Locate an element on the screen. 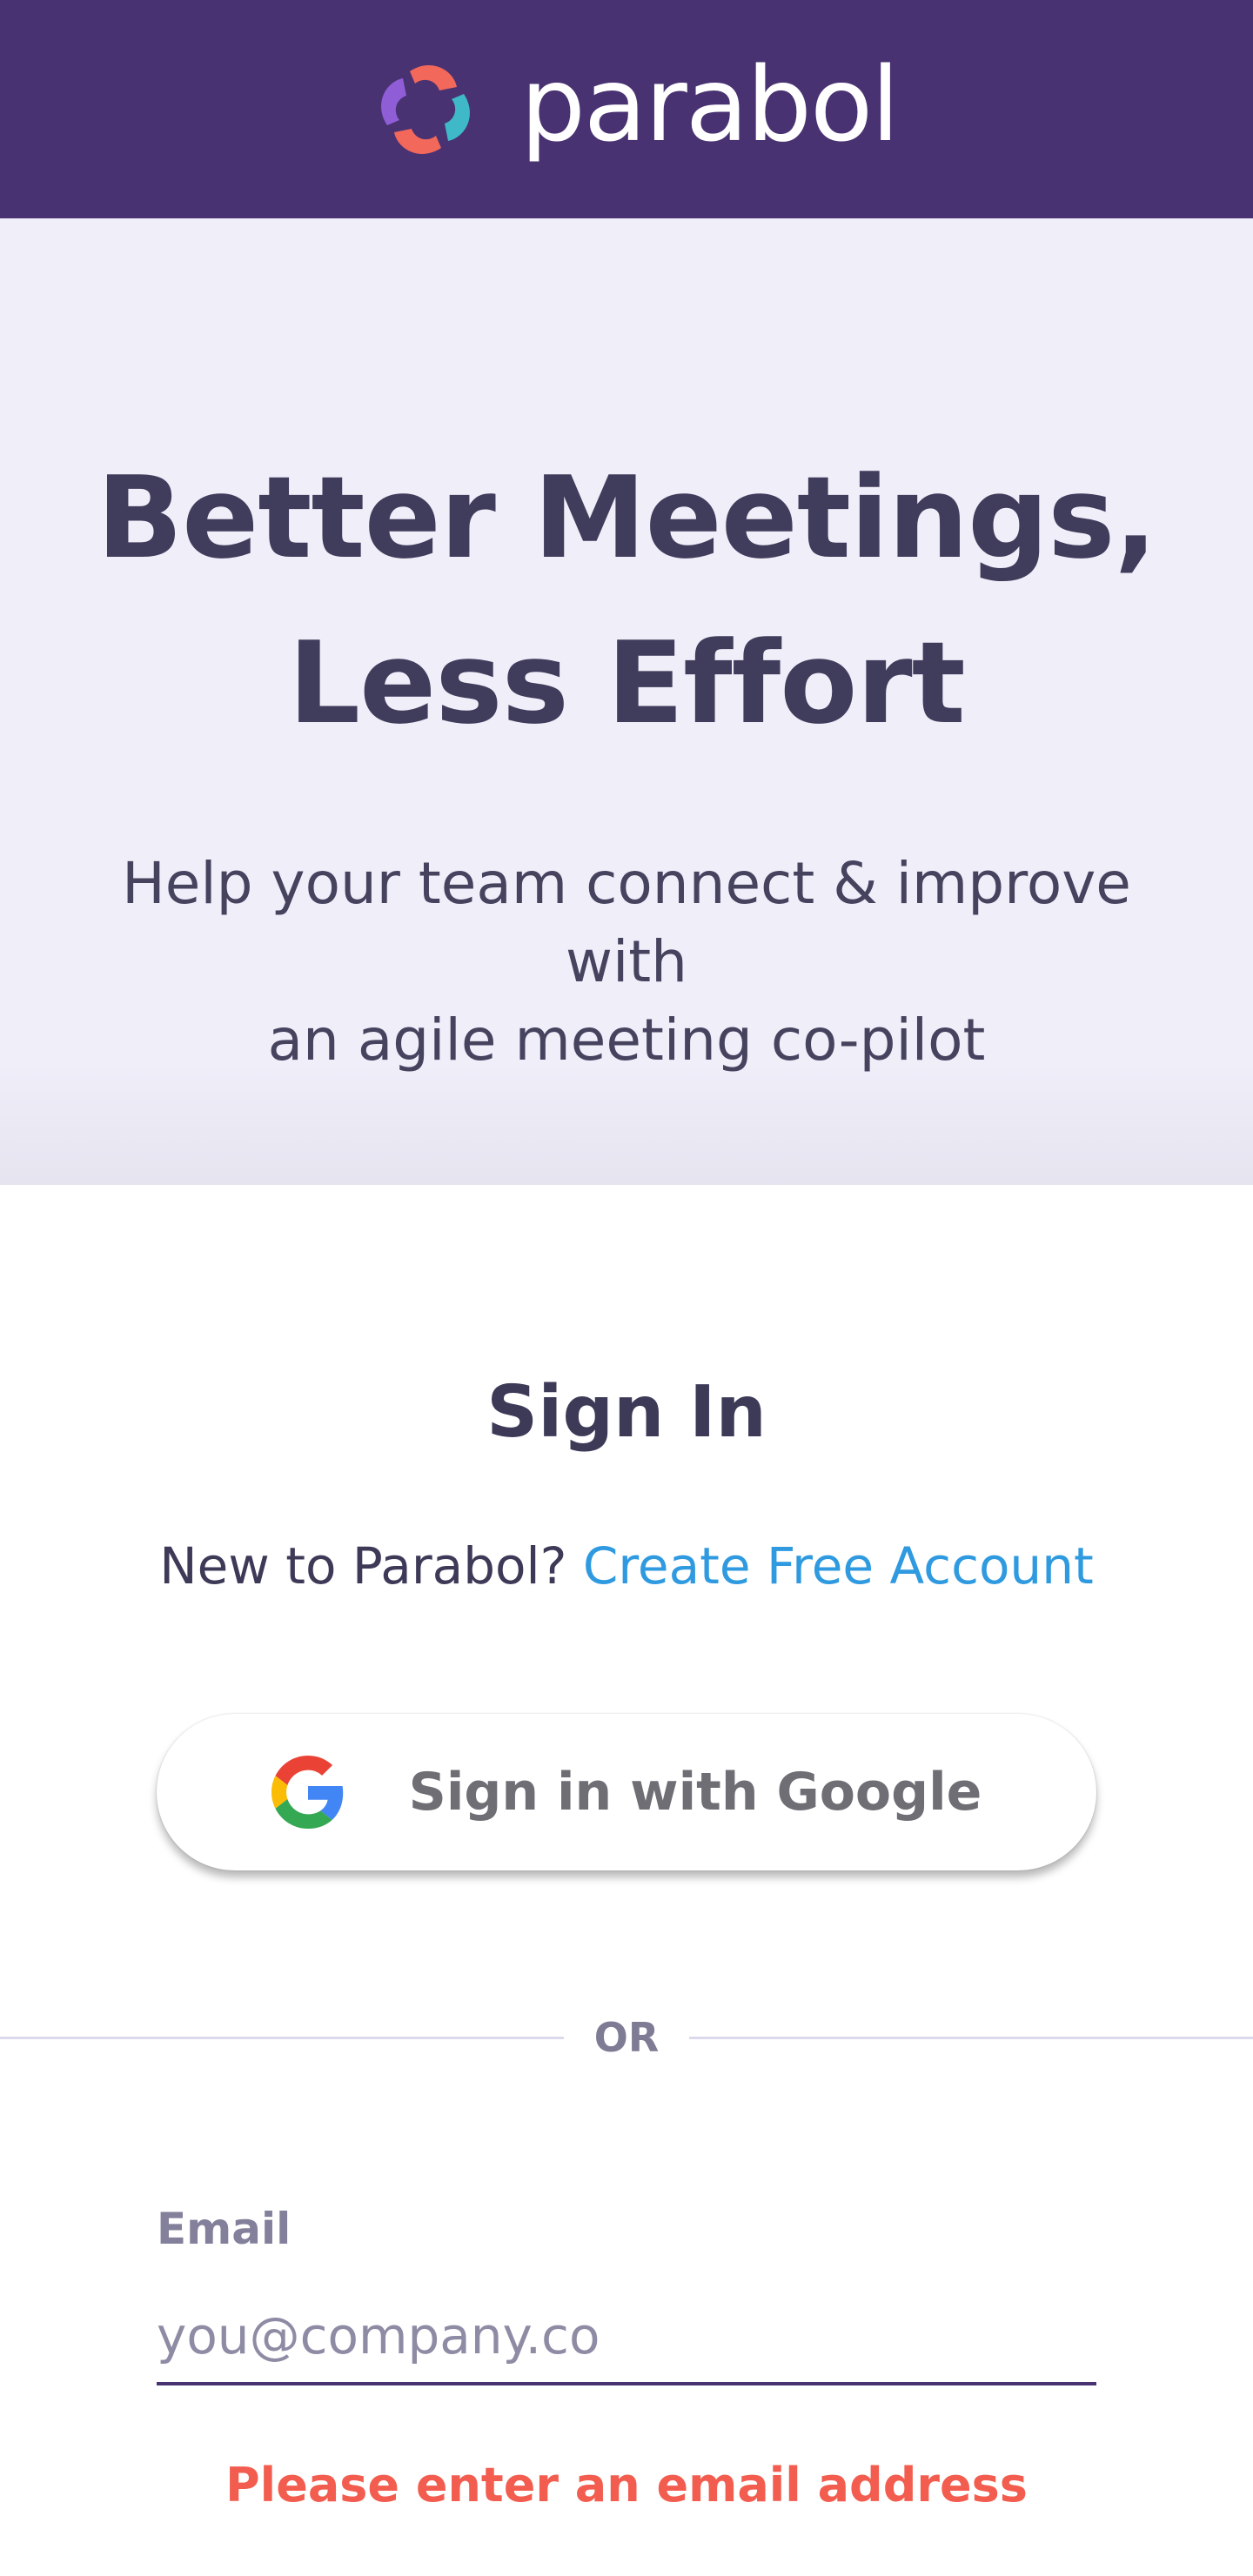 The width and height of the screenshot is (1253, 2576). google-g-icon is located at coordinates (307, 1792).